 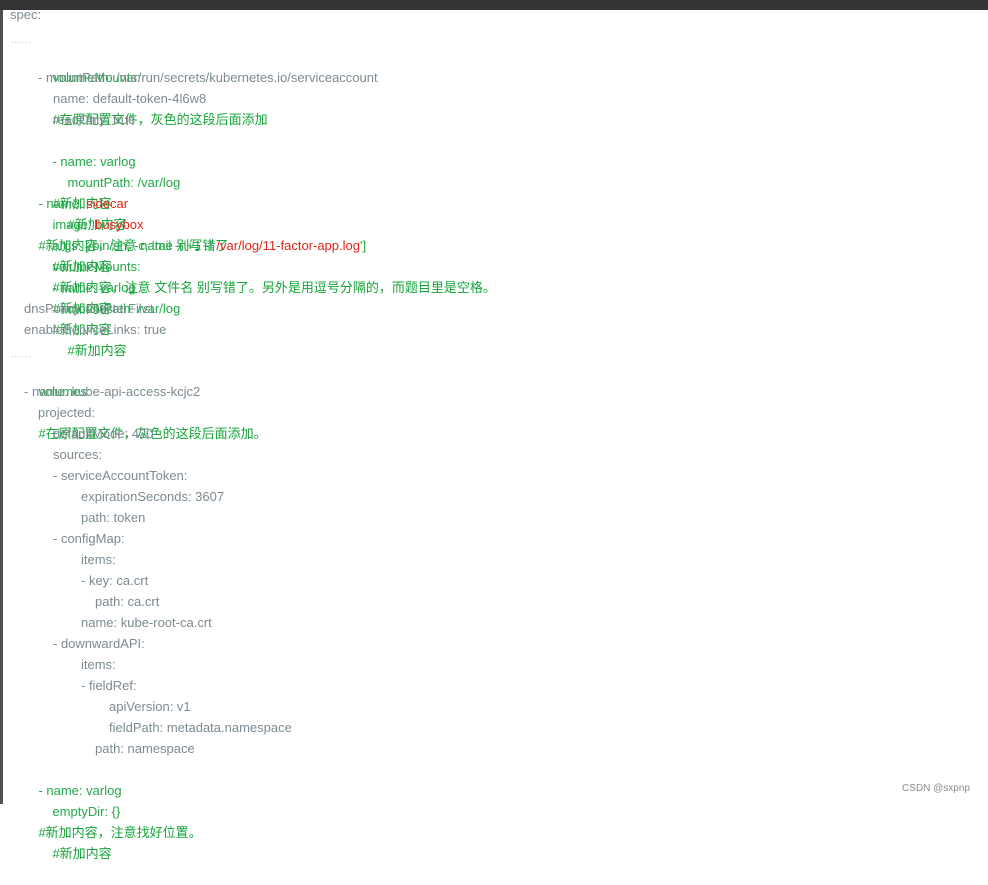 What do you see at coordinates (152, 86) in the screenshot?
I see `volume-mounts-line: volumeMounts: #在原配置文件，灰色的这段后面添加` at bounding box center [152, 86].